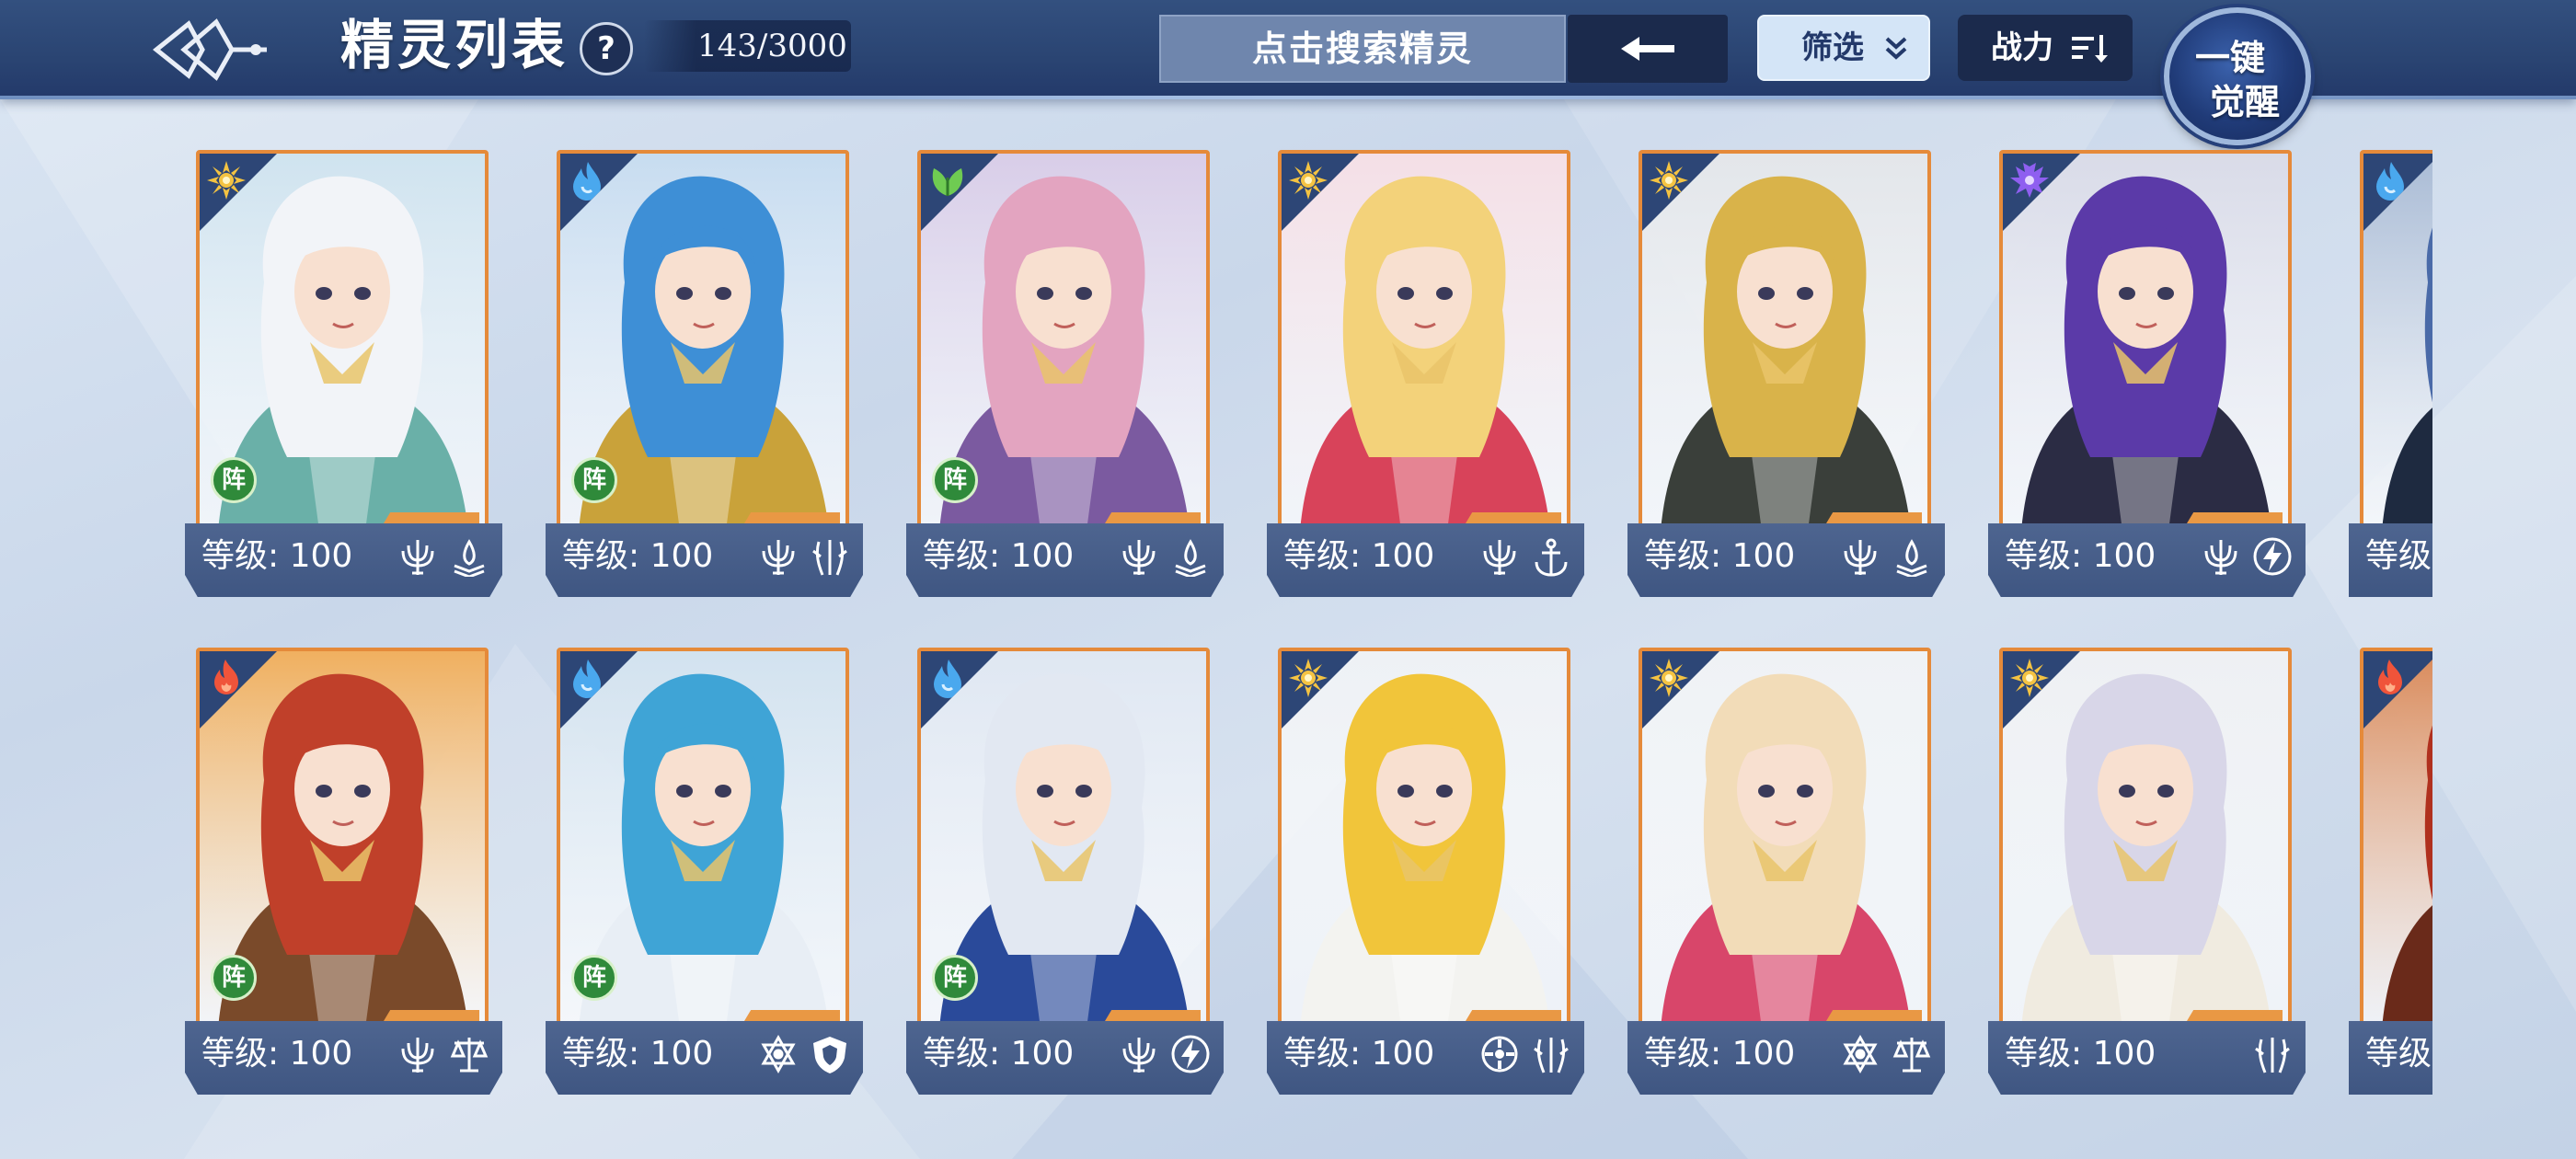  What do you see at coordinates (829, 1055) in the screenshot?
I see `shield-icon` at bounding box center [829, 1055].